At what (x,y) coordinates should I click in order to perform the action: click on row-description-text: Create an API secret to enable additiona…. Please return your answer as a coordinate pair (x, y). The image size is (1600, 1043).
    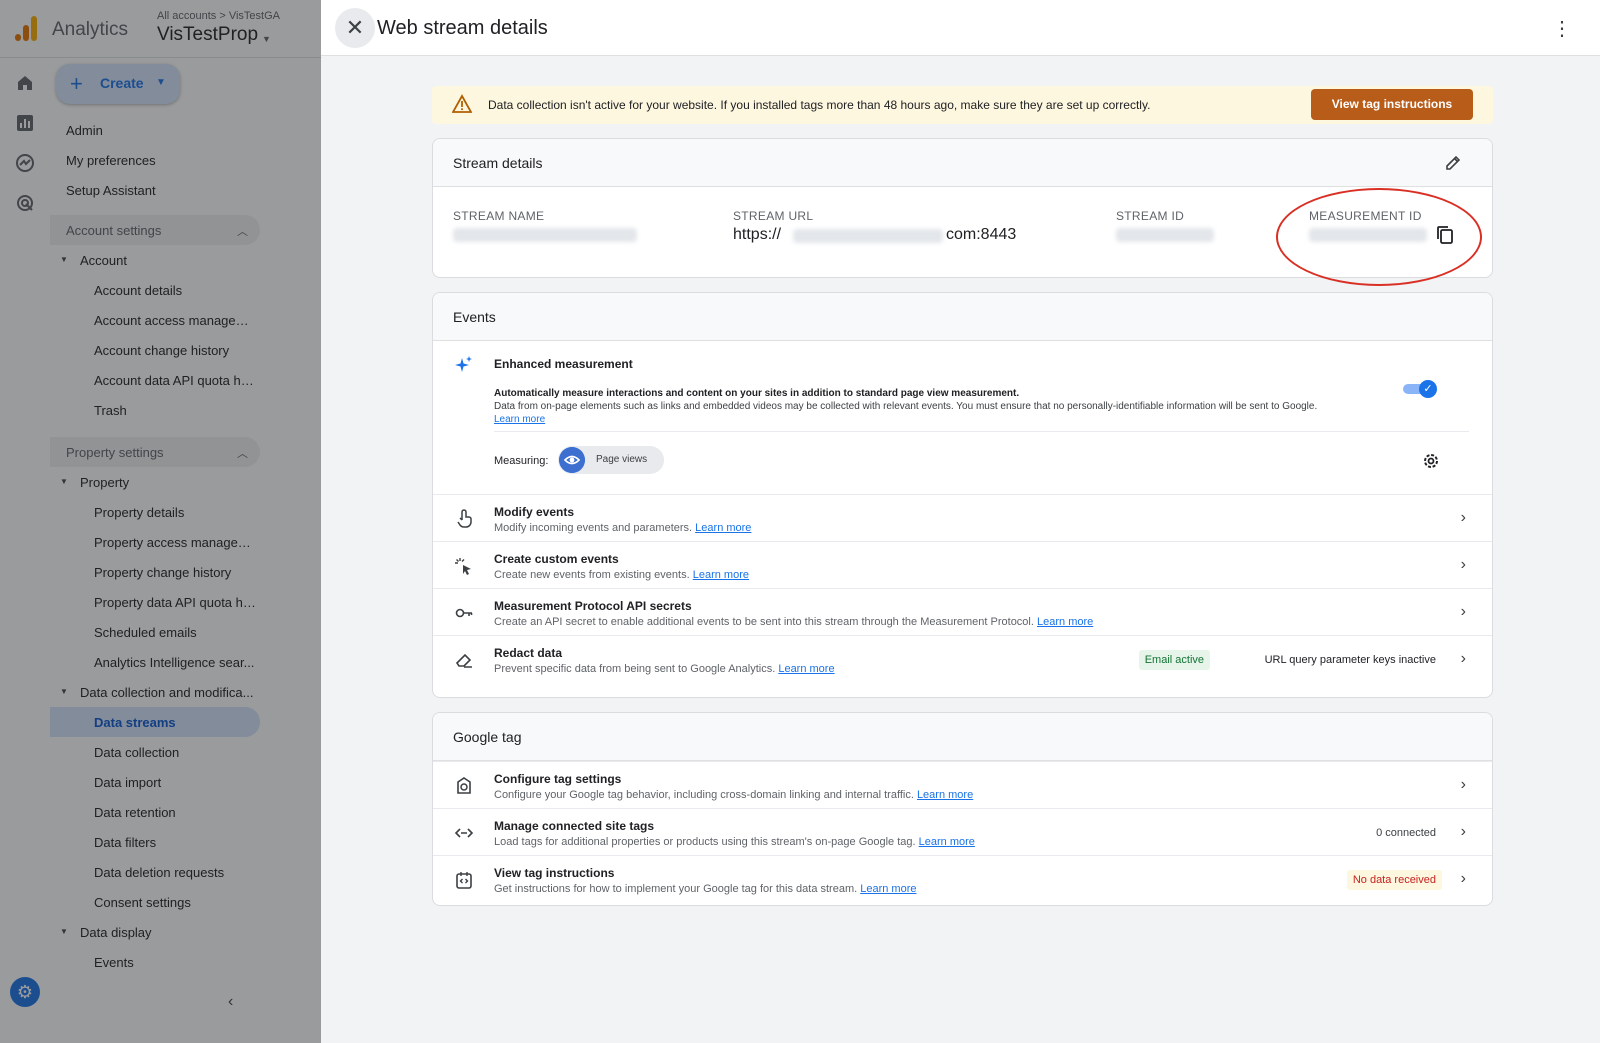
    Looking at the image, I should click on (764, 622).